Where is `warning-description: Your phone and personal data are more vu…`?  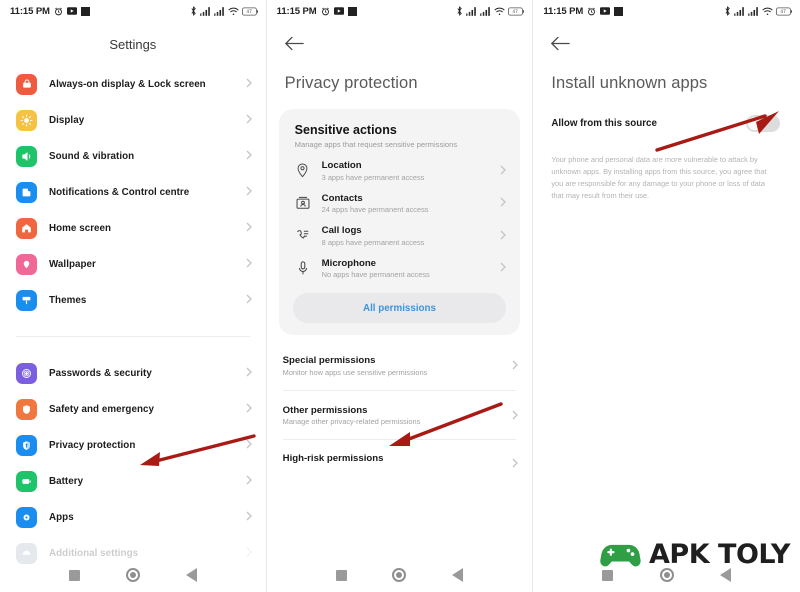
warning-description: Your phone and personal data are more vu… is located at coordinates (659, 177).